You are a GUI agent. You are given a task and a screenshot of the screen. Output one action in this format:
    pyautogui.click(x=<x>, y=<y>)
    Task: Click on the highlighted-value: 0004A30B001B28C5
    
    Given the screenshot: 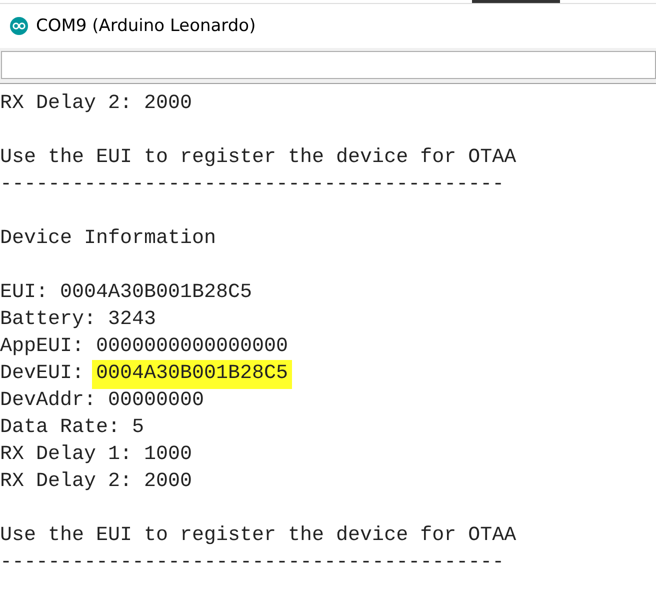 What is the action you would take?
    pyautogui.click(x=192, y=374)
    